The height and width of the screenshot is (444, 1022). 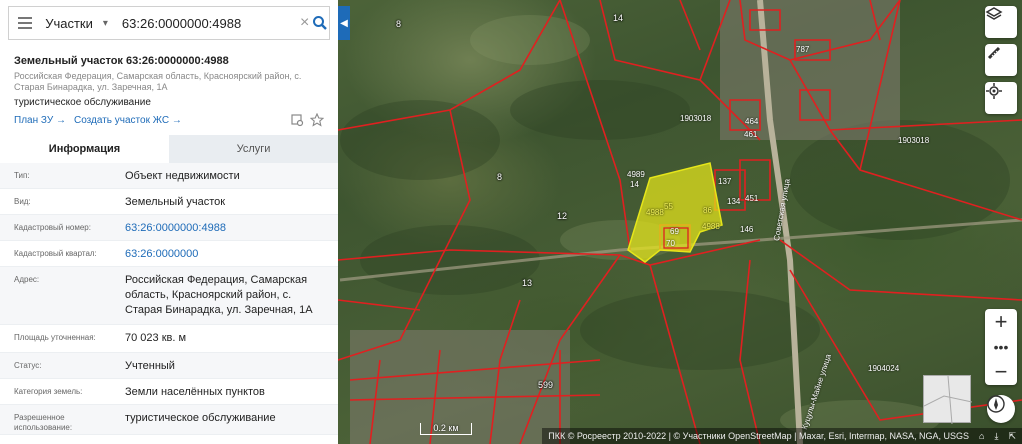 What do you see at coordinates (182, 176) in the screenshot?
I see `info-value: Объект недвижимости` at bounding box center [182, 176].